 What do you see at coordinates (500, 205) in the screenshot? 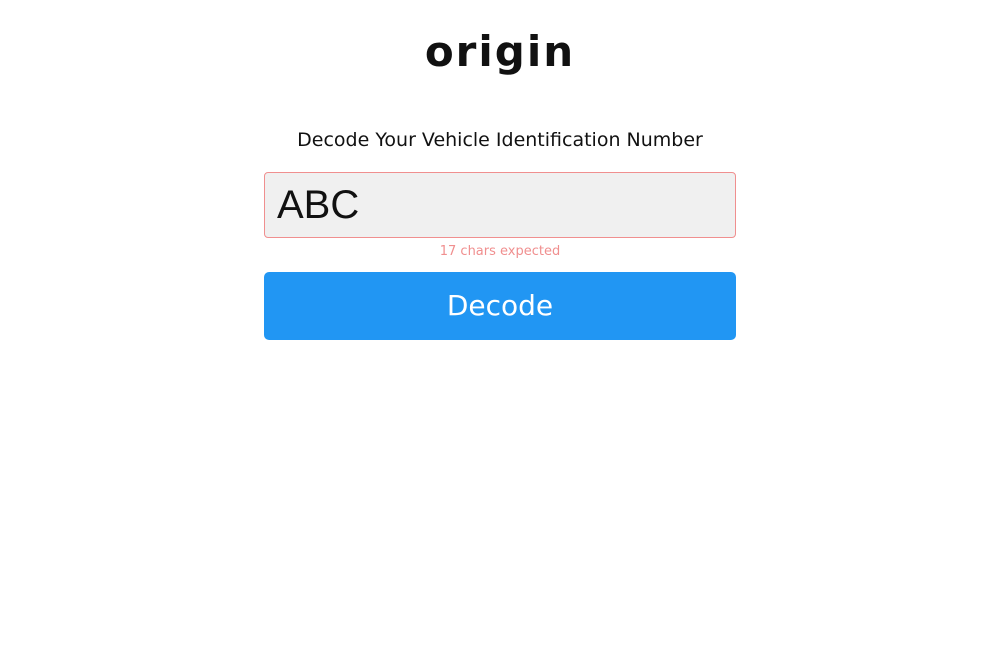
I see `vin-input` at bounding box center [500, 205].